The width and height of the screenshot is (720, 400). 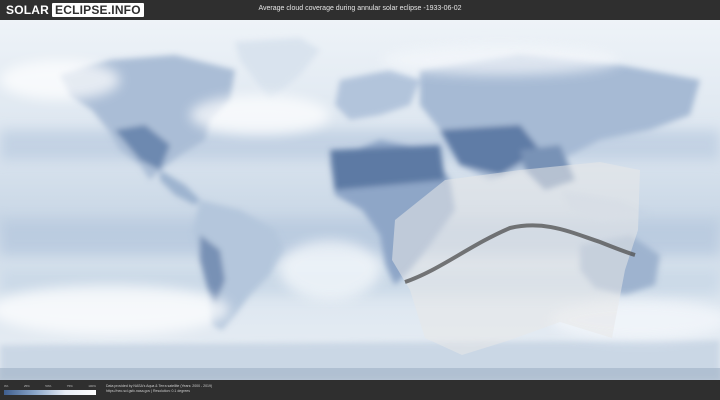 I want to click on scale-tick: 75%, so click(x=69, y=386).